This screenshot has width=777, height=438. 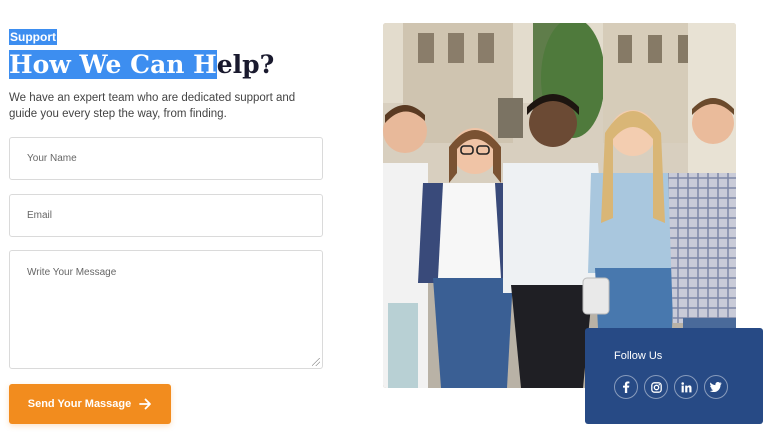 I want to click on send-message-button: Send Your Massage, so click(x=90, y=404).